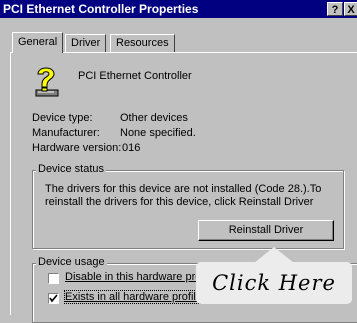 This screenshot has width=357, height=323. I want to click on hardware-version-value: 016, so click(131, 148).